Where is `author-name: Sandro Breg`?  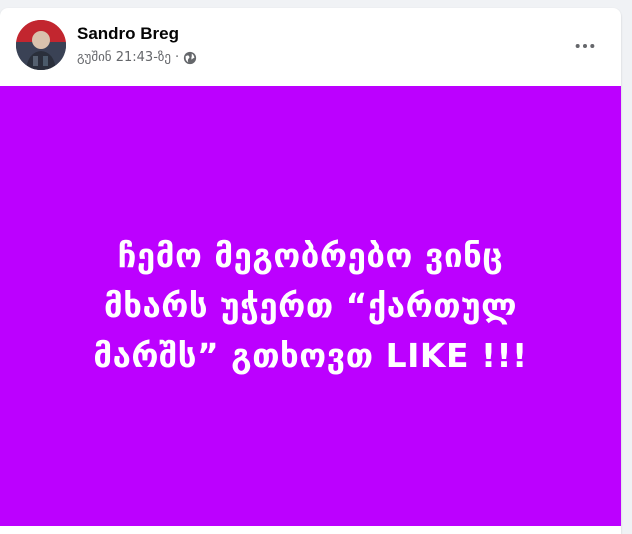
author-name: Sandro Breg is located at coordinates (128, 34).